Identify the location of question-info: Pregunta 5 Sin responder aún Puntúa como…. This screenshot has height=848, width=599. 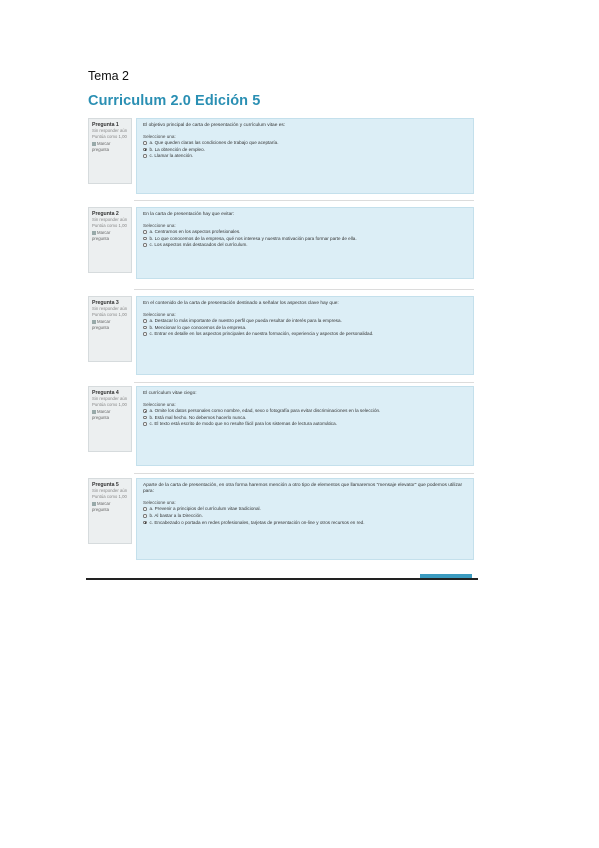
(110, 511).